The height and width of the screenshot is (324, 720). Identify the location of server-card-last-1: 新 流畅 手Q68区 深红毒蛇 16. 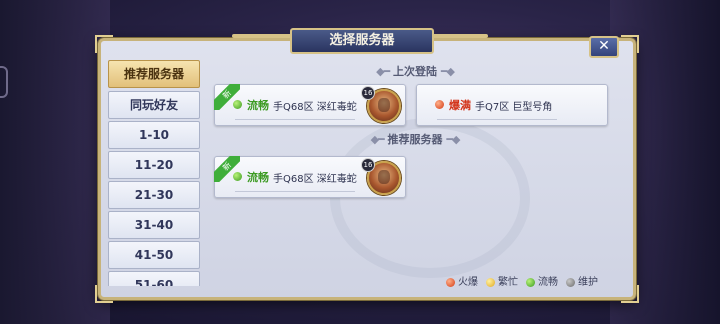
(310, 105).